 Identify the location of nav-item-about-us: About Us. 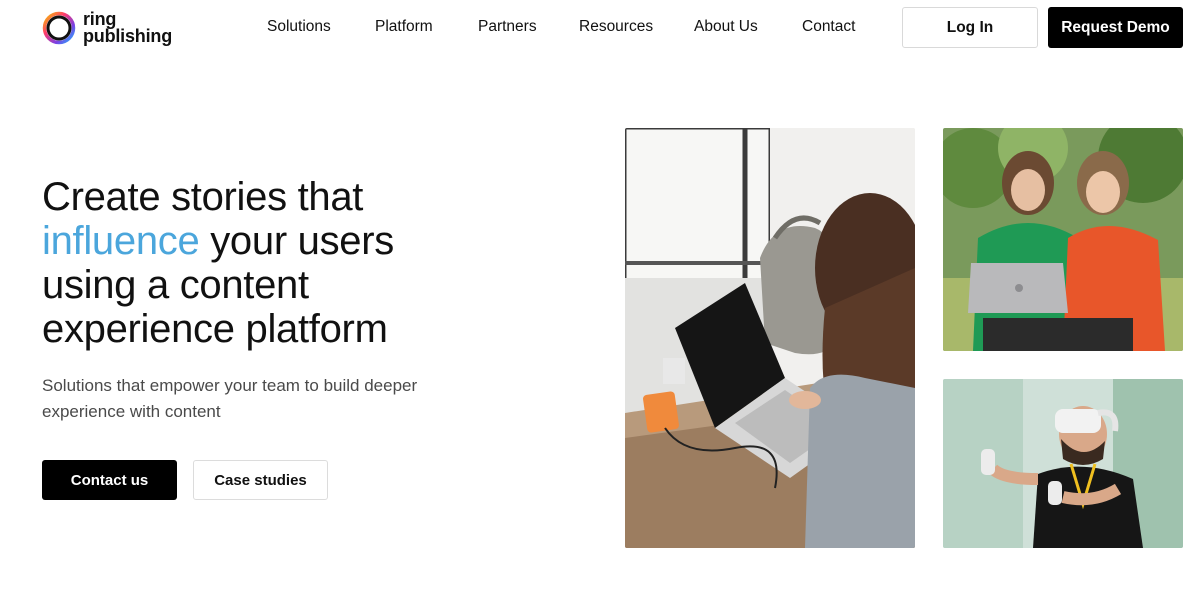
(726, 27).